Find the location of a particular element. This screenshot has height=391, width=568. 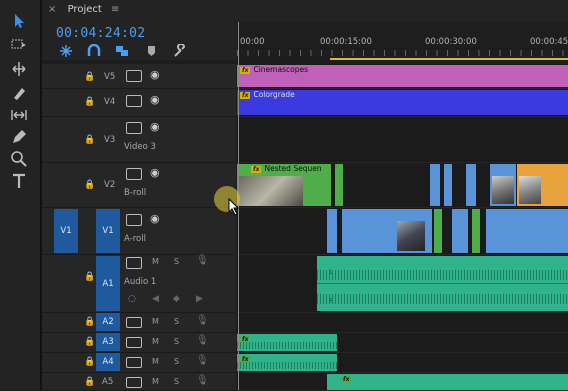

clip-colorgrade: fx Colorgrade is located at coordinates (402, 102).